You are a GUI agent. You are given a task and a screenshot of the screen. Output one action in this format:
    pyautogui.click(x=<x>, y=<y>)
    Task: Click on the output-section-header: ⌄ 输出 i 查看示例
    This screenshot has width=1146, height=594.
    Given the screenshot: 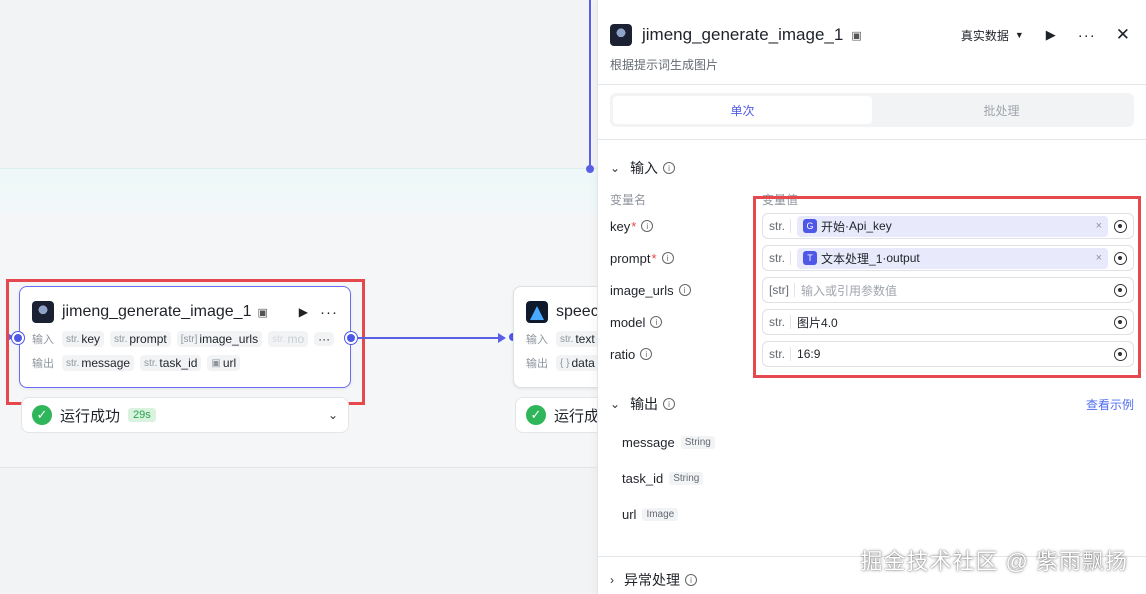 What is the action you would take?
    pyautogui.click(x=872, y=404)
    